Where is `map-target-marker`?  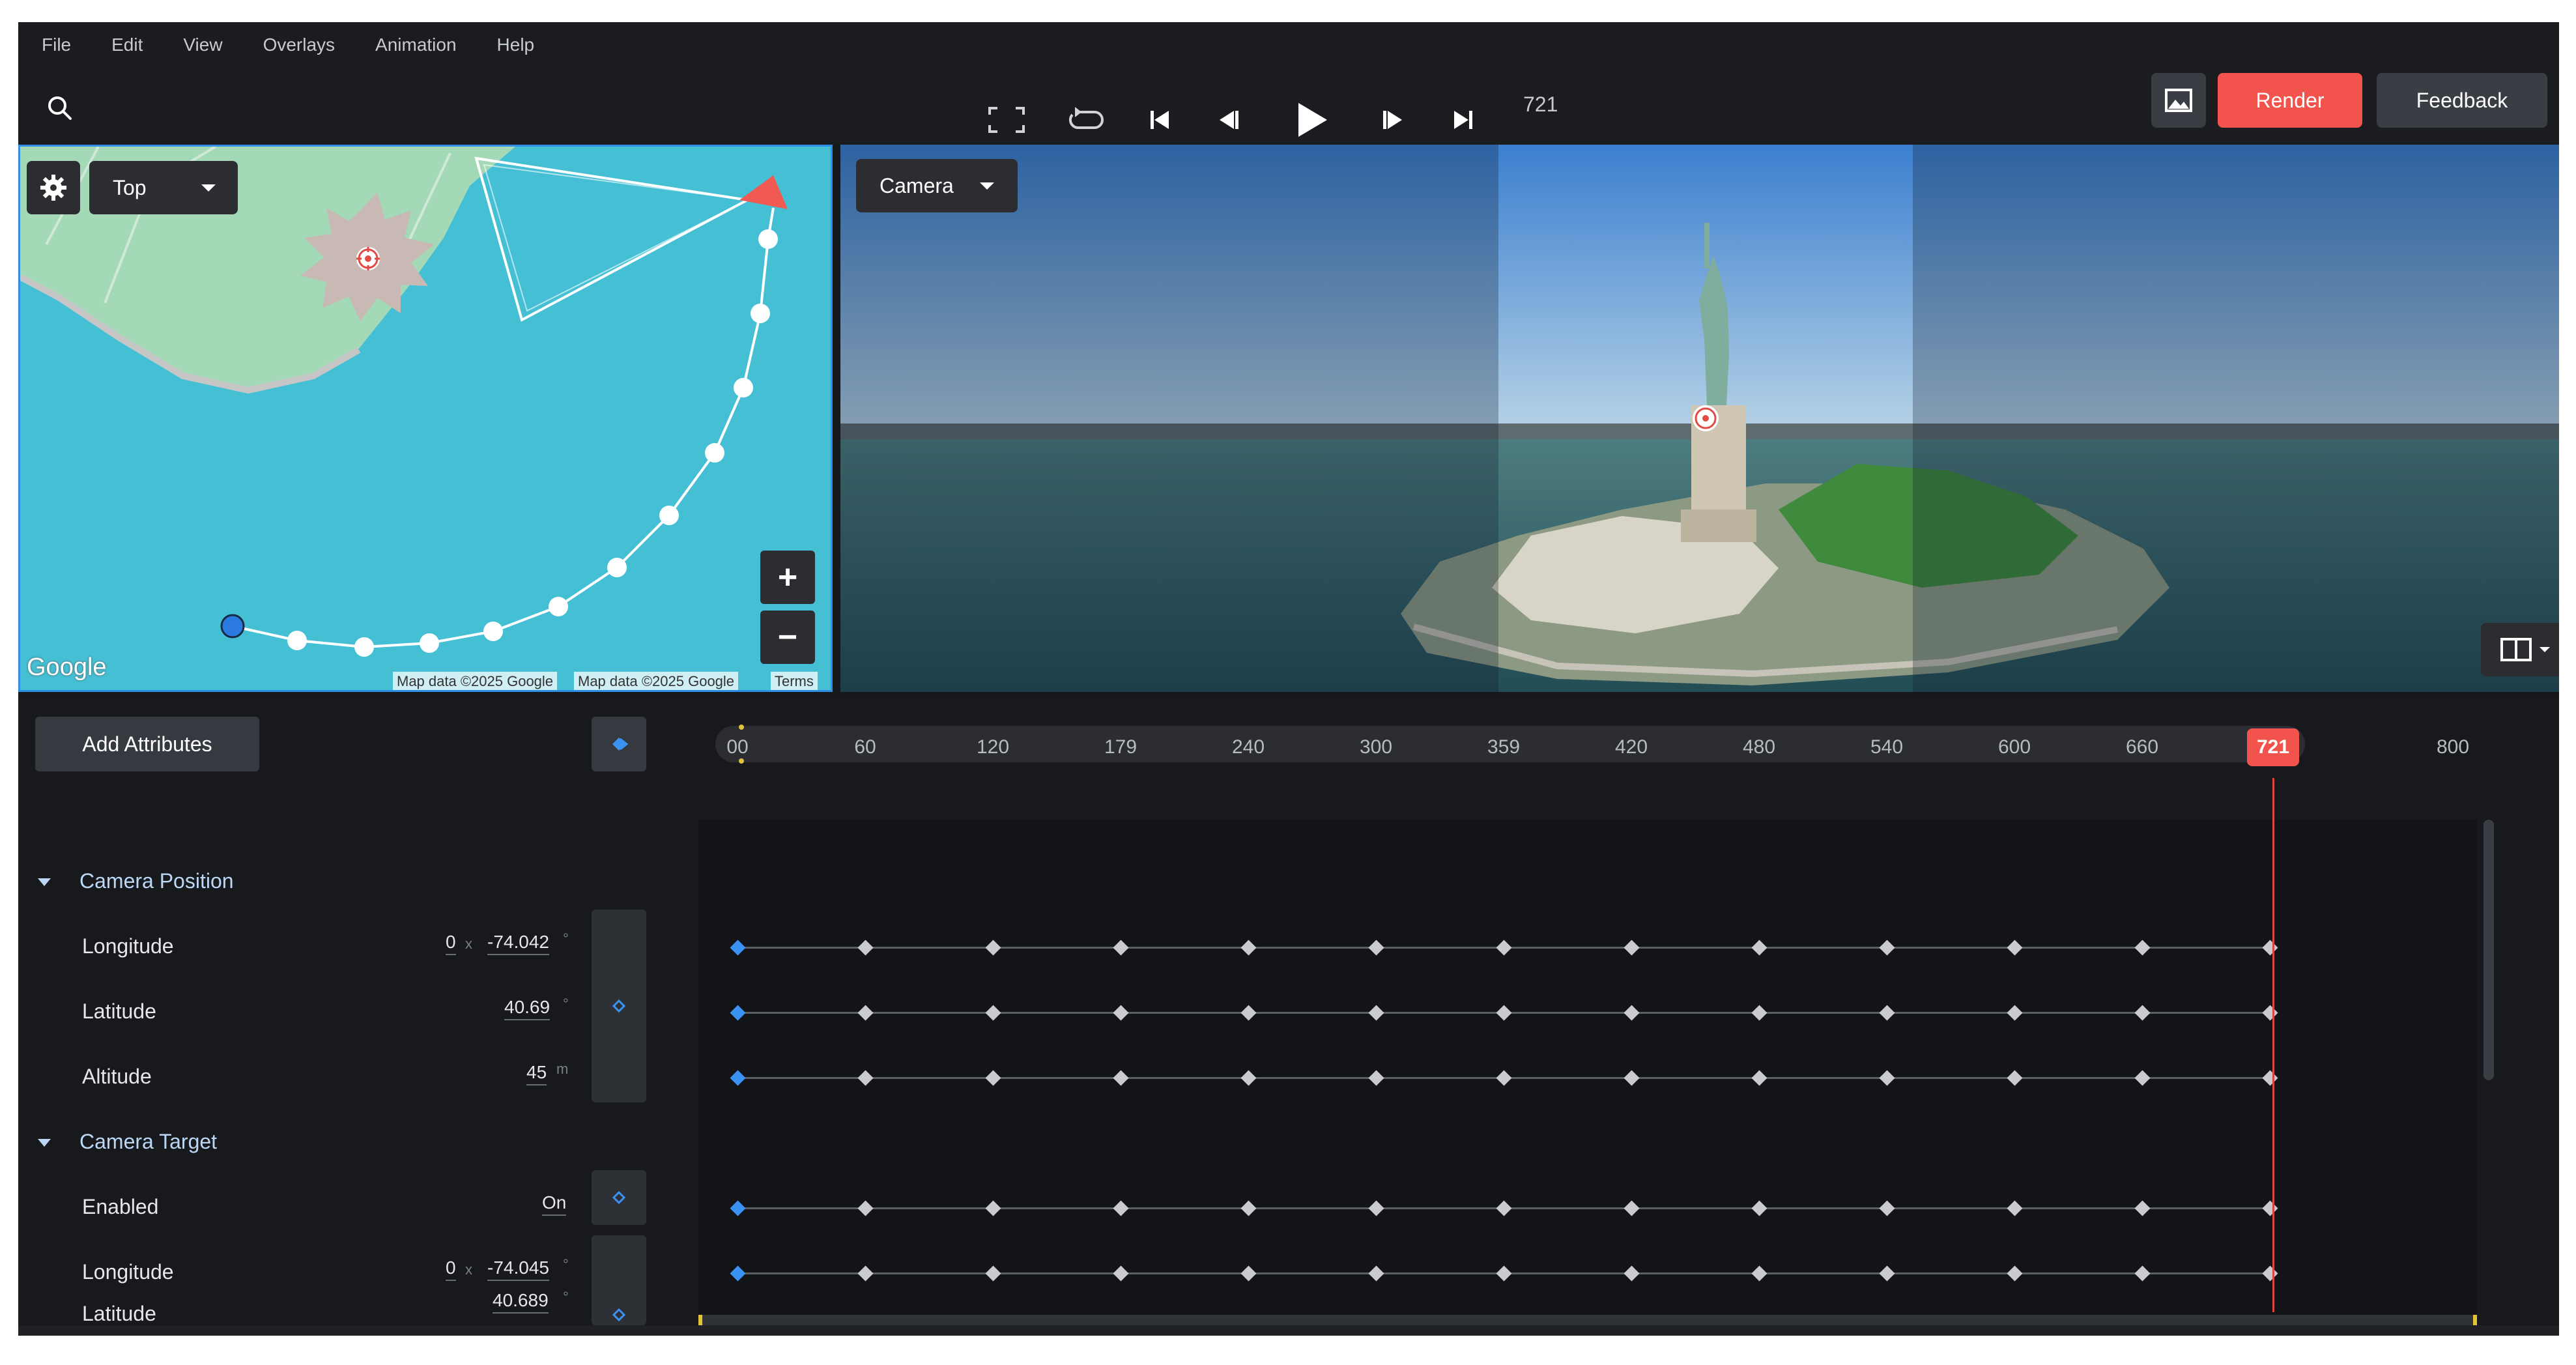
map-target-marker is located at coordinates (368, 258).